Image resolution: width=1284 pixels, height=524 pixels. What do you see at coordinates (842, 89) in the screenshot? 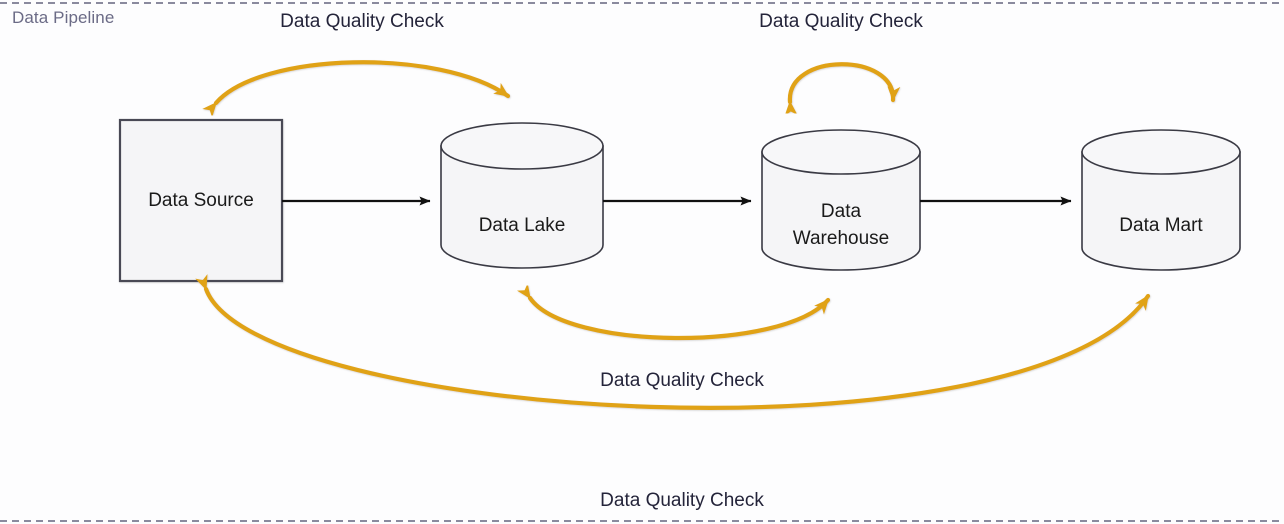
I see `edge-quality-warehouse-self-arc` at bounding box center [842, 89].